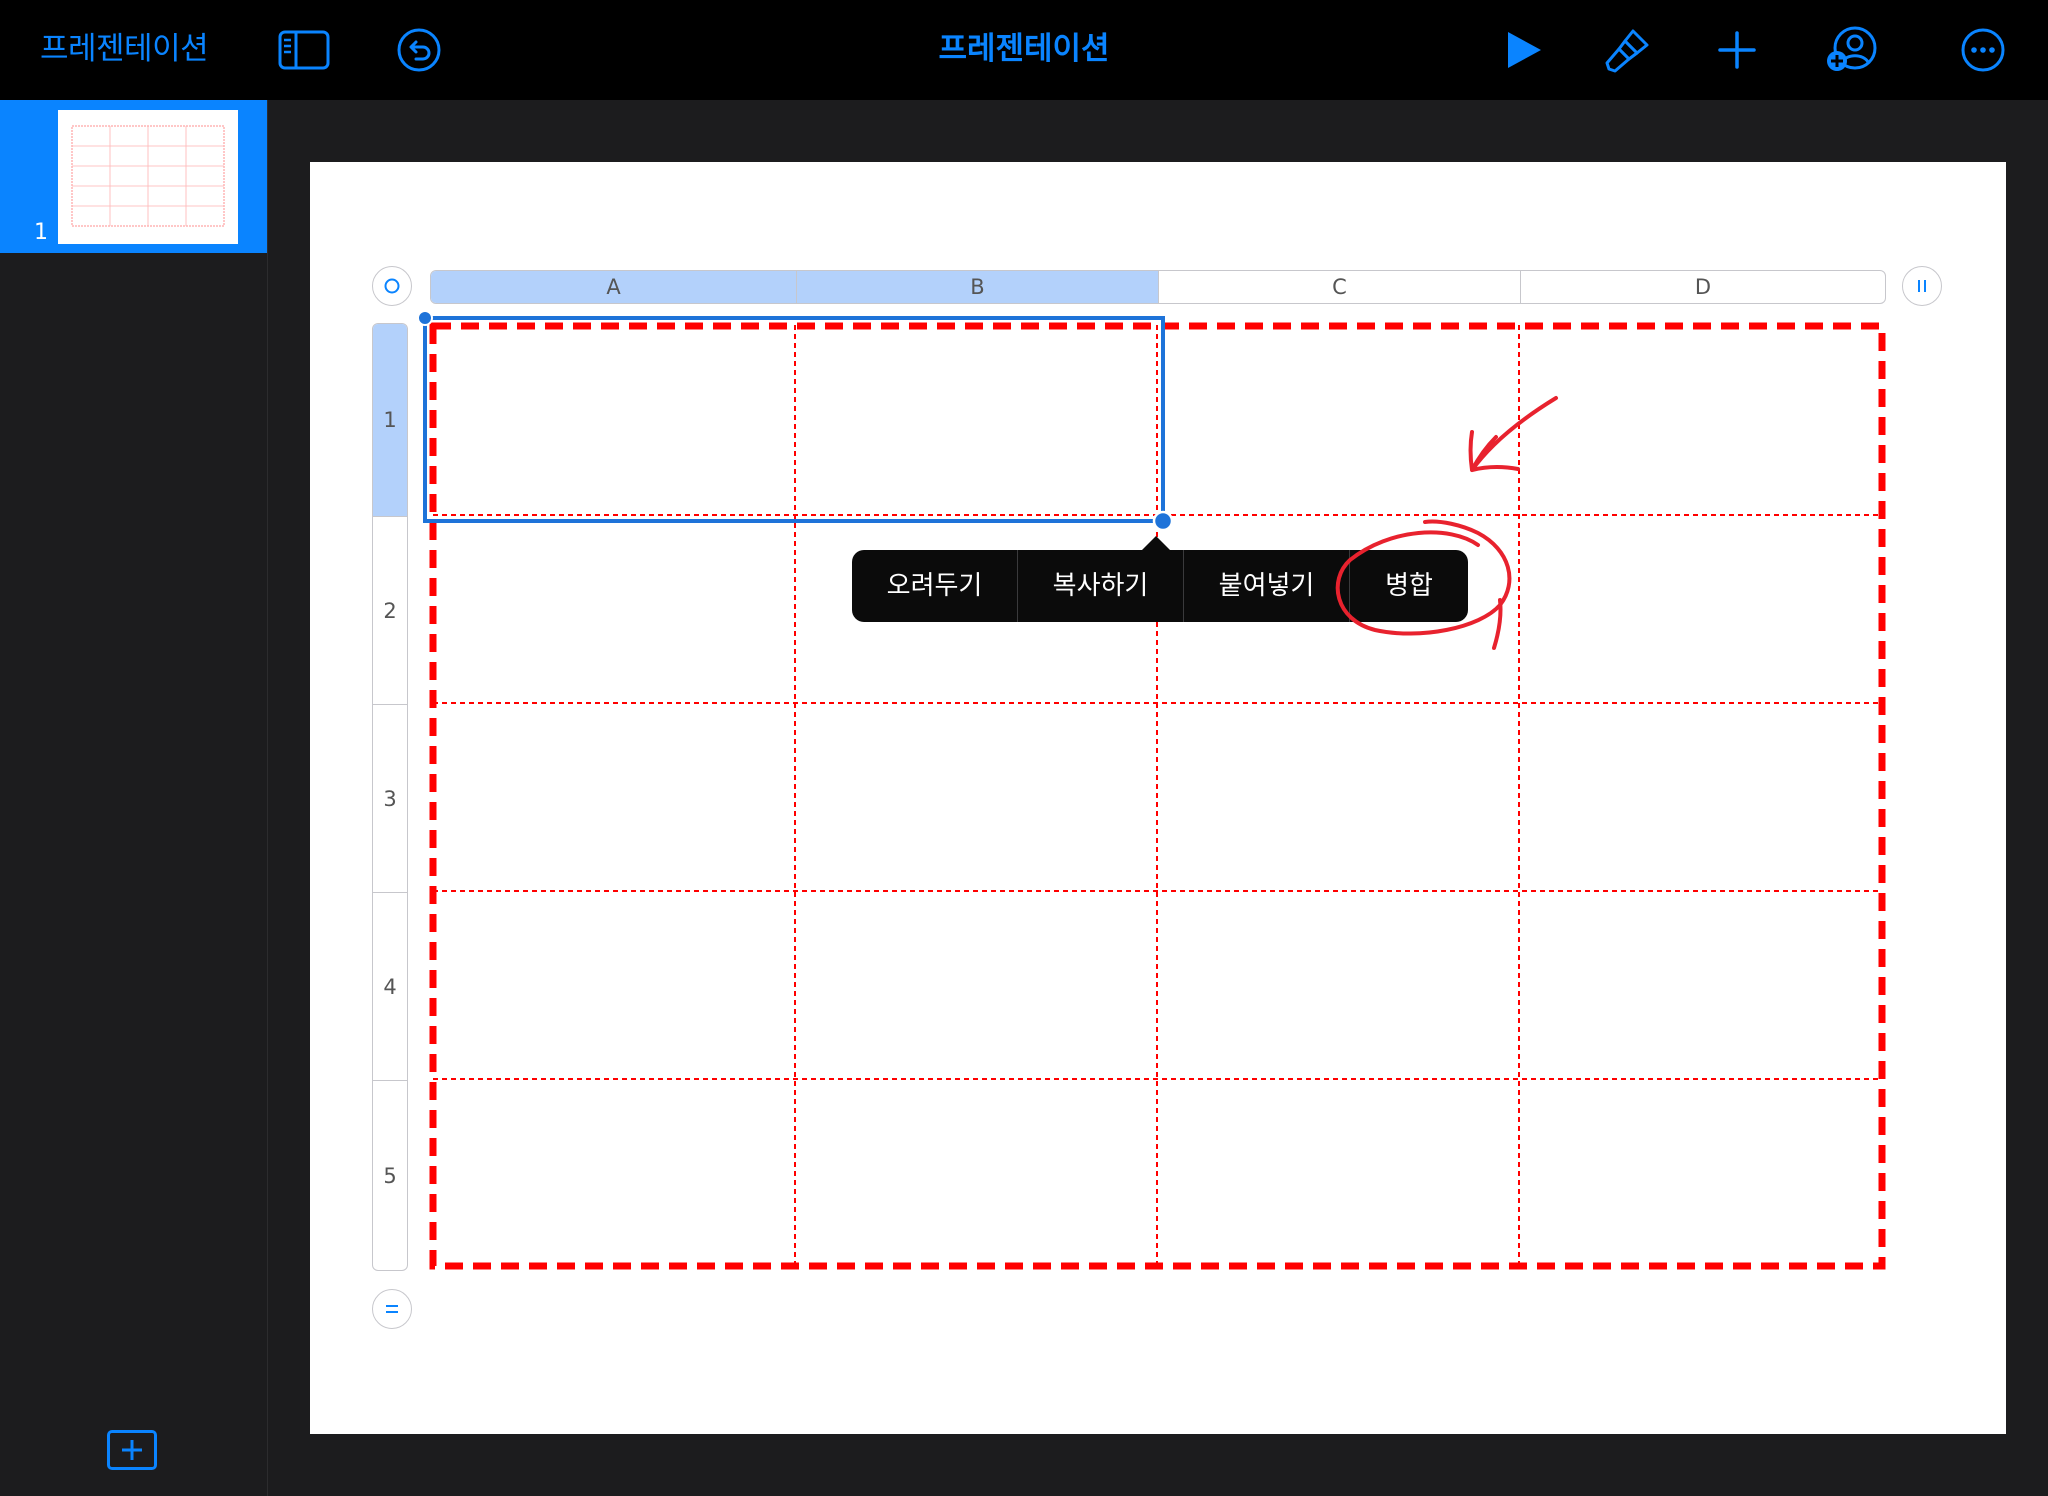 Image resolution: width=2048 pixels, height=1496 pixels. I want to click on merge-menu-item: 병합, so click(1409, 586).